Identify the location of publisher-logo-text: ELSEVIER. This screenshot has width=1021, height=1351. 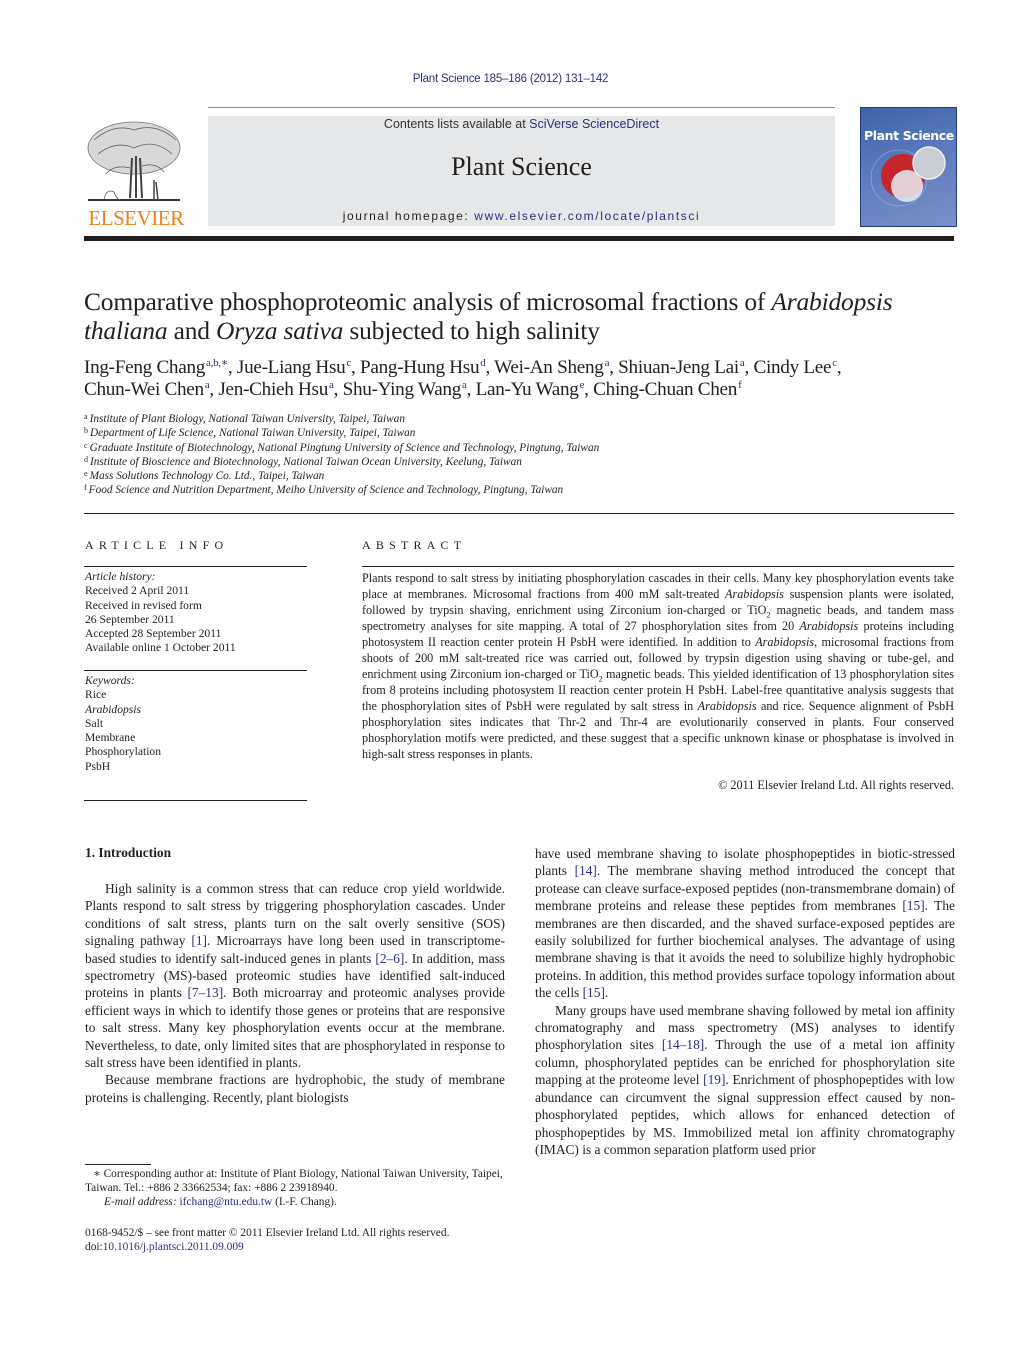
(136, 218).